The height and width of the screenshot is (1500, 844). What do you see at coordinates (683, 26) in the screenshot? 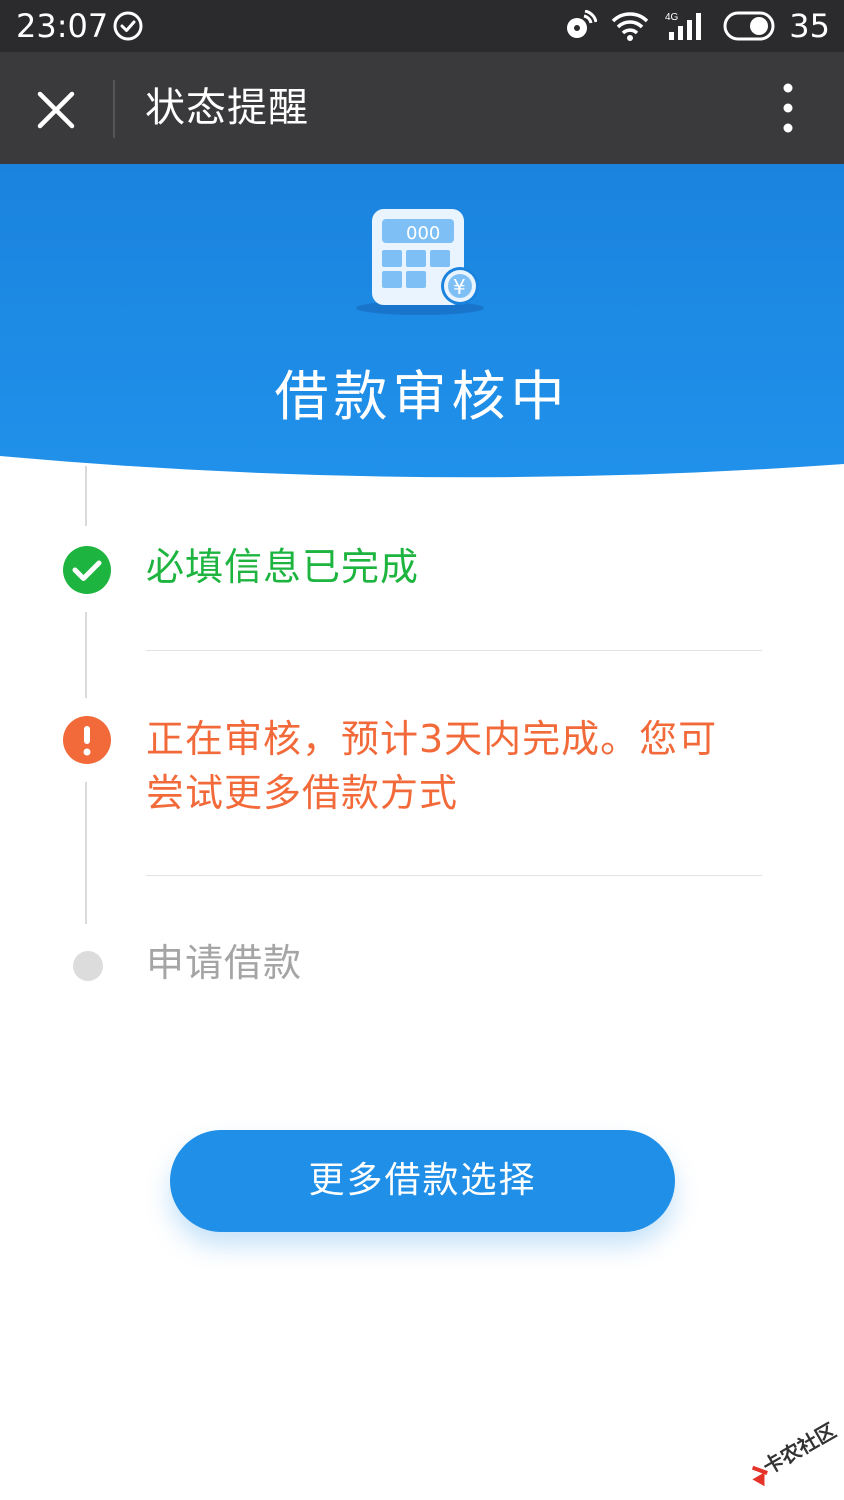
I see `signal-4g-icon: 4G` at bounding box center [683, 26].